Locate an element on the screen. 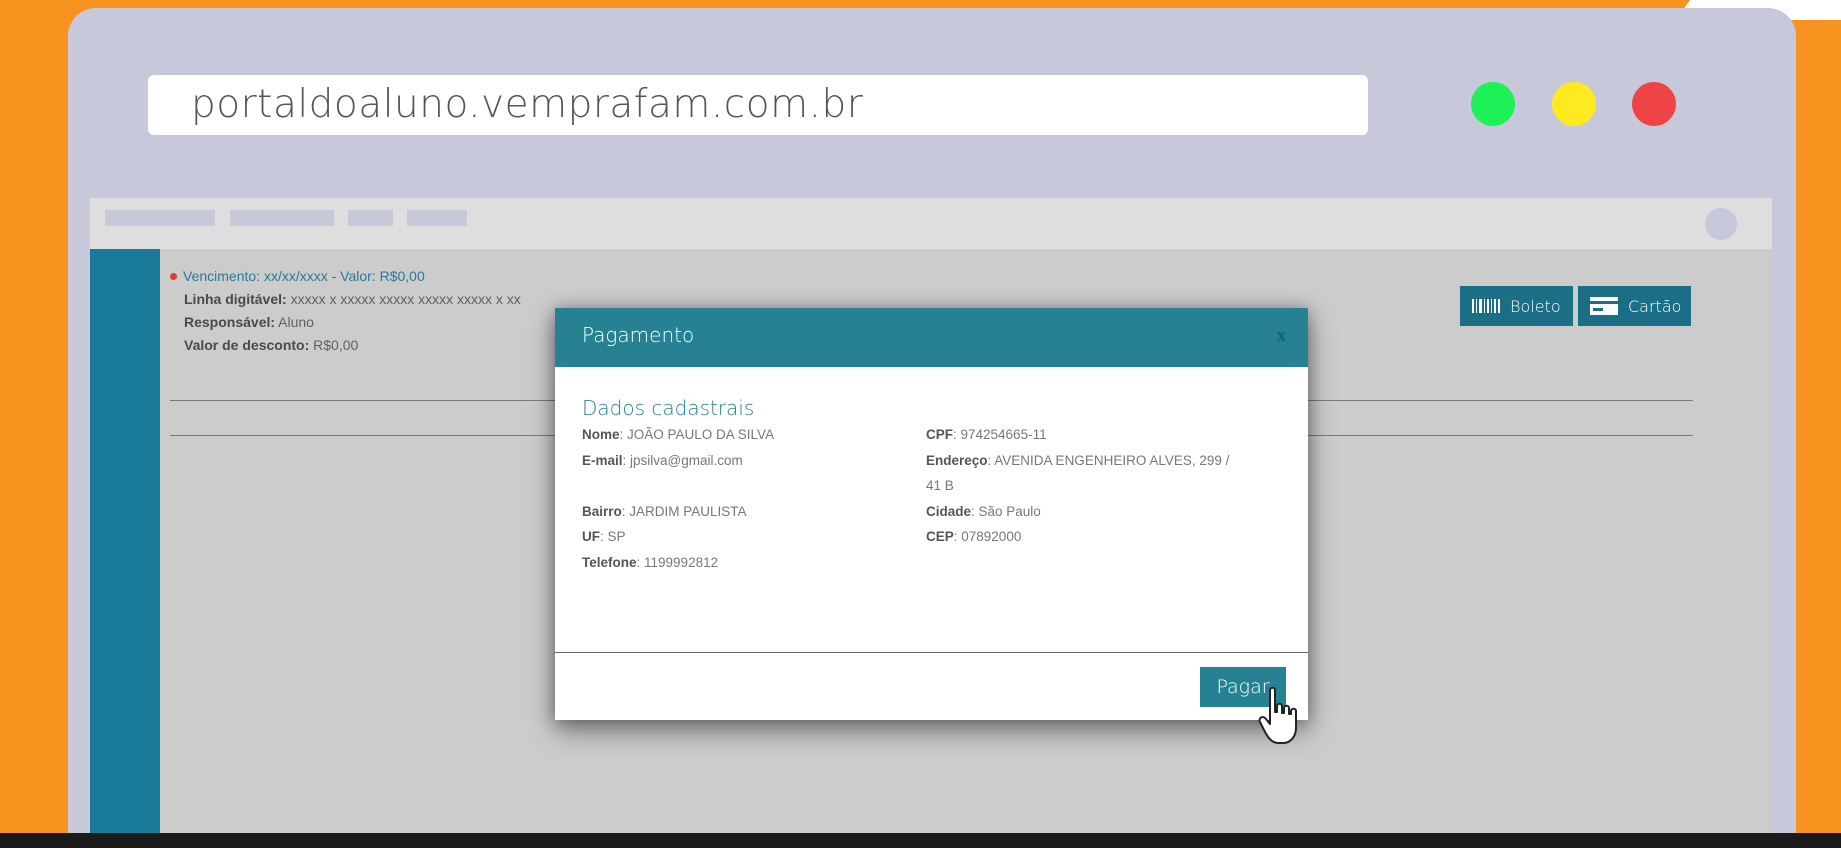  field-email: E-mail: jpsilva@gmail.com is located at coordinates (662, 460).